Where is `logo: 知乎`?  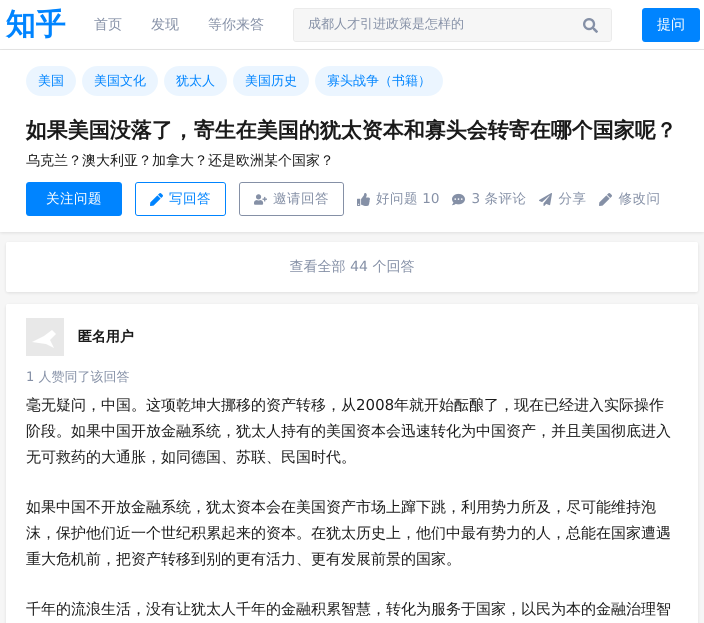 logo: 知乎 is located at coordinates (36, 25).